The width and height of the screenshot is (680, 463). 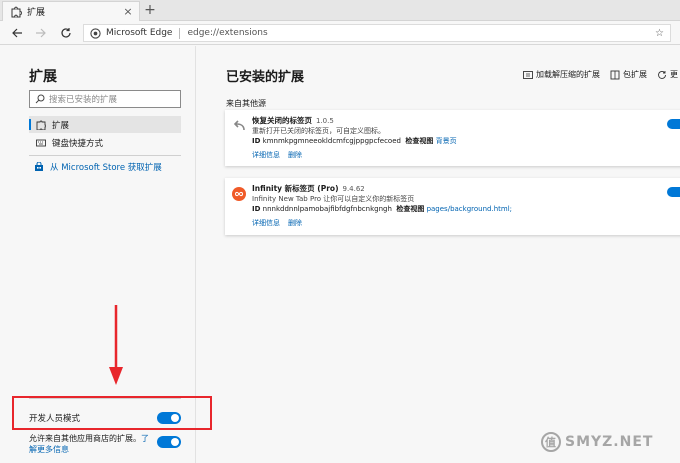 I want to click on toggle-knob, so click(x=175, y=442).